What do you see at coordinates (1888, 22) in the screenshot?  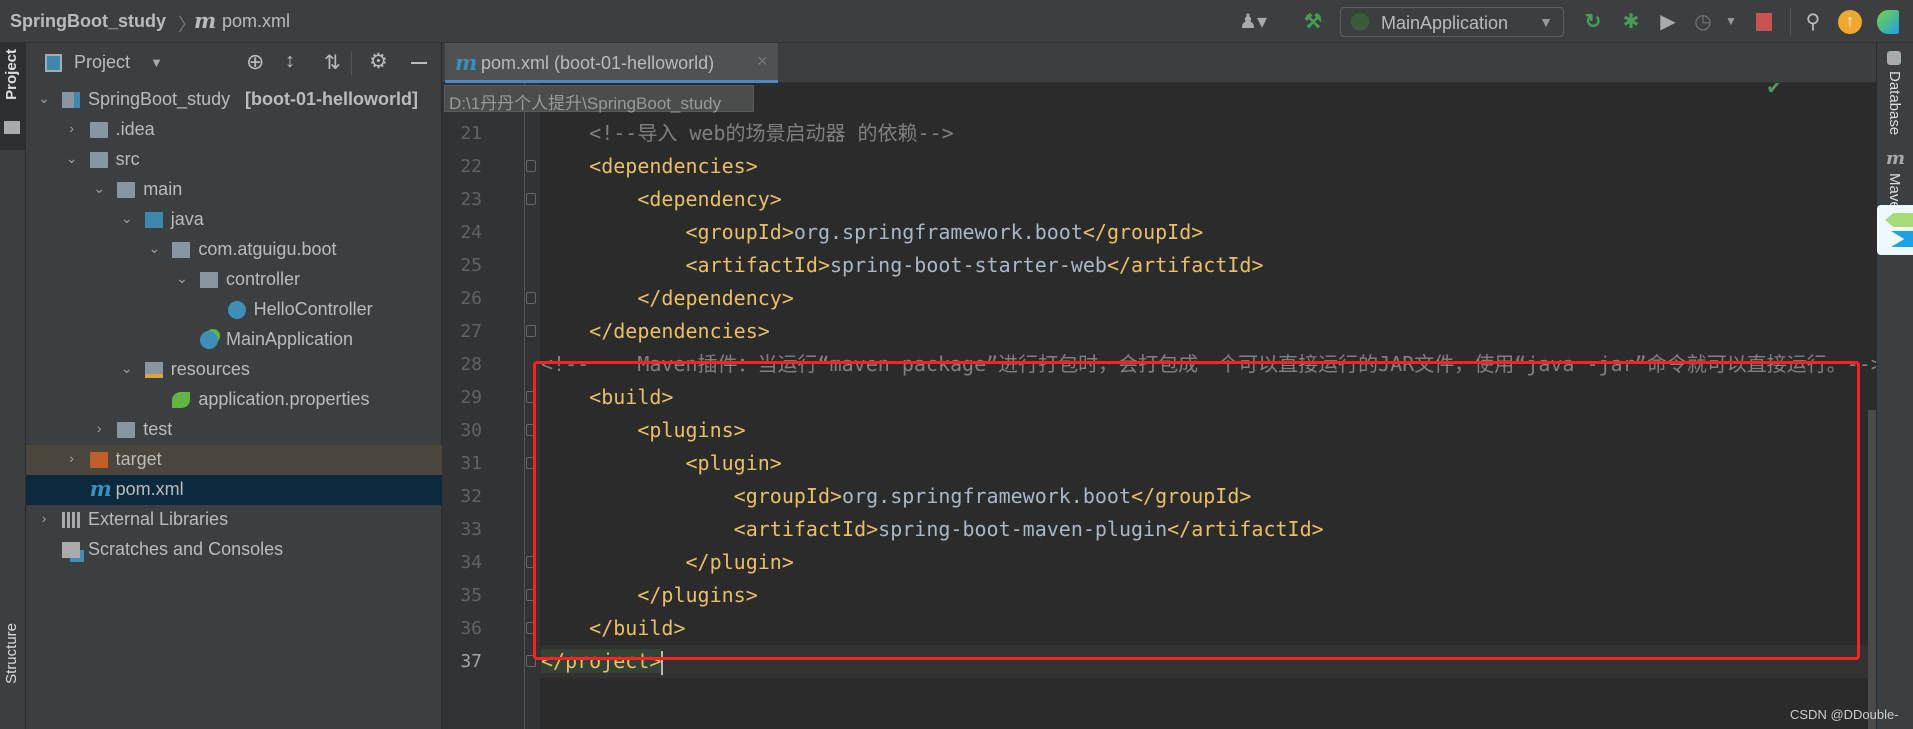 I see `toolbox-icon` at bounding box center [1888, 22].